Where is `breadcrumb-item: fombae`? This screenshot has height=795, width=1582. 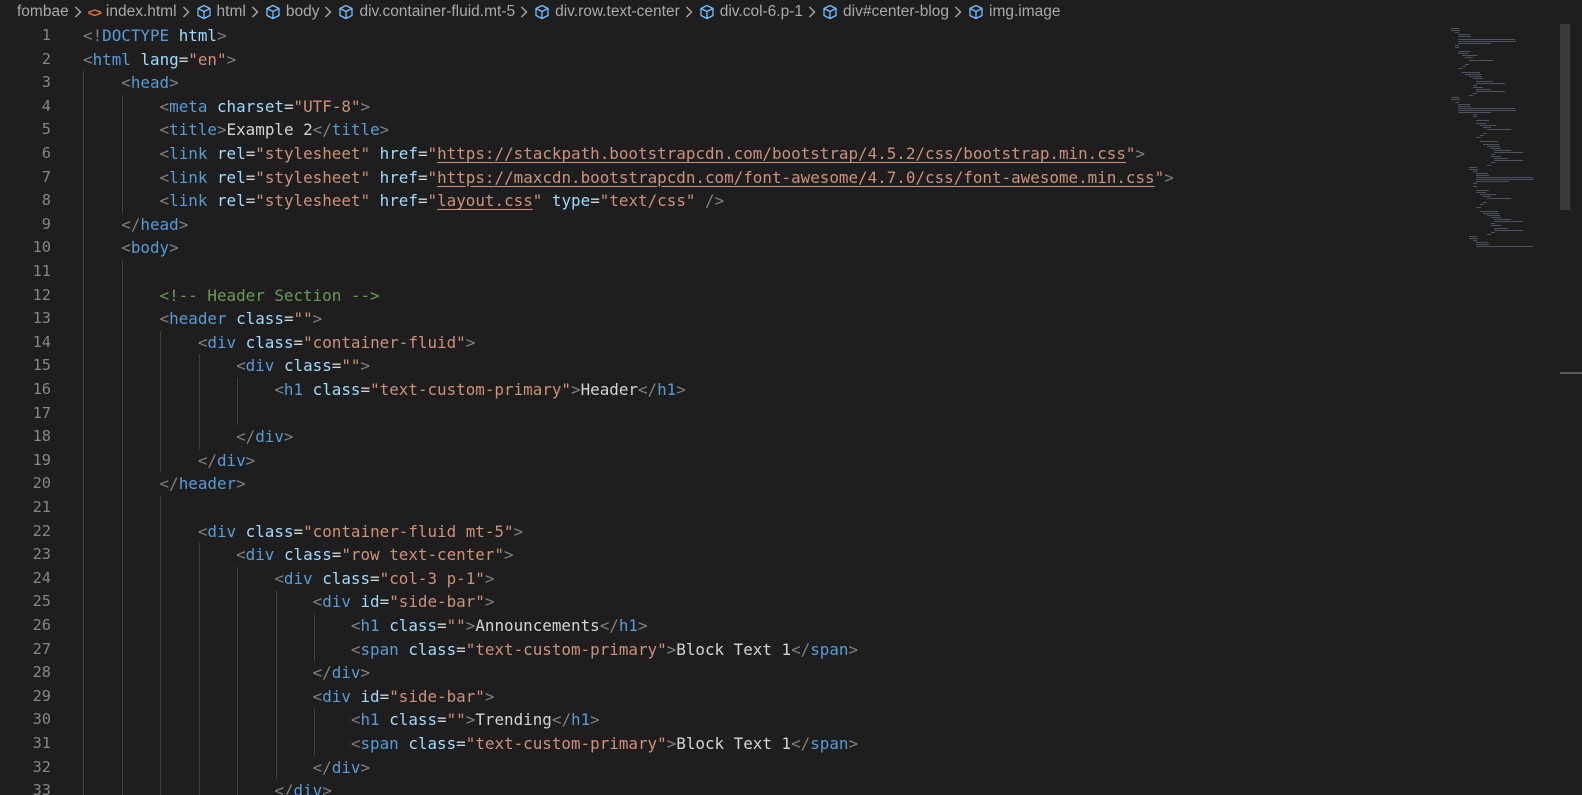 breadcrumb-item: fombae is located at coordinates (43, 12).